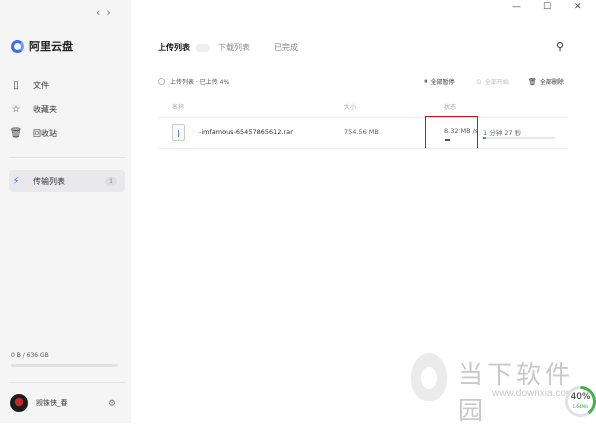  I want to click on tab-upload-badge, so click(203, 47).